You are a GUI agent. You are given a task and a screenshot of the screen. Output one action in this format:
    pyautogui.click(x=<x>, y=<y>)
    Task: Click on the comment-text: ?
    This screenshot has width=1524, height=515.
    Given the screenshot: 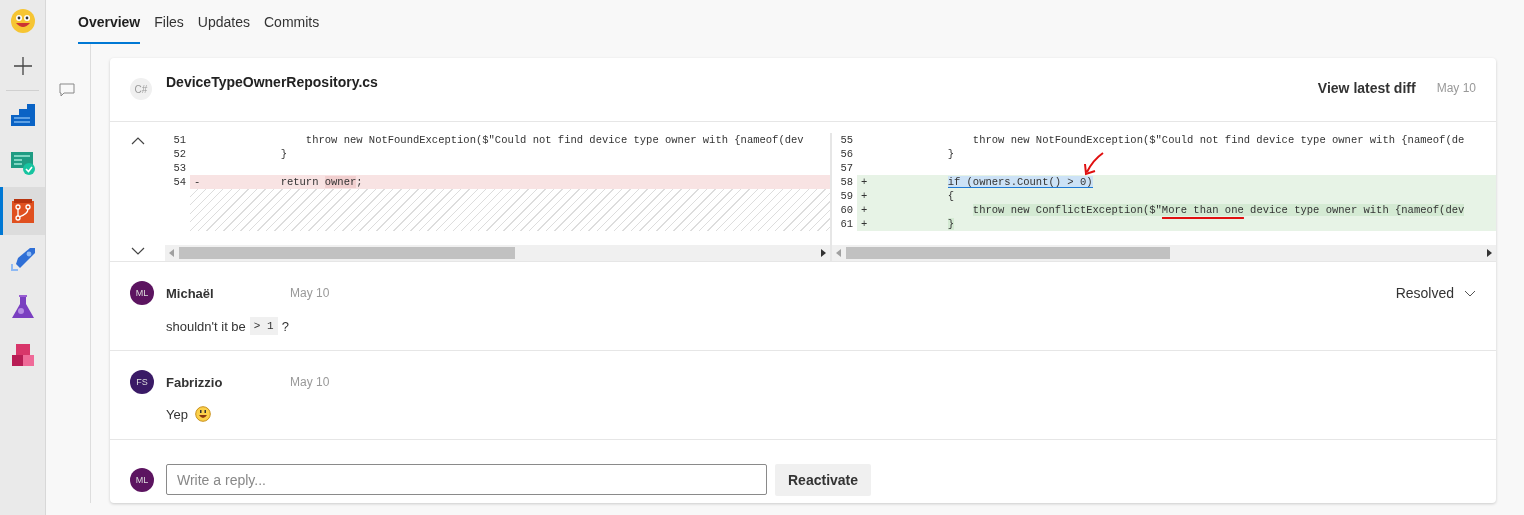 What is the action you would take?
    pyautogui.click(x=285, y=326)
    